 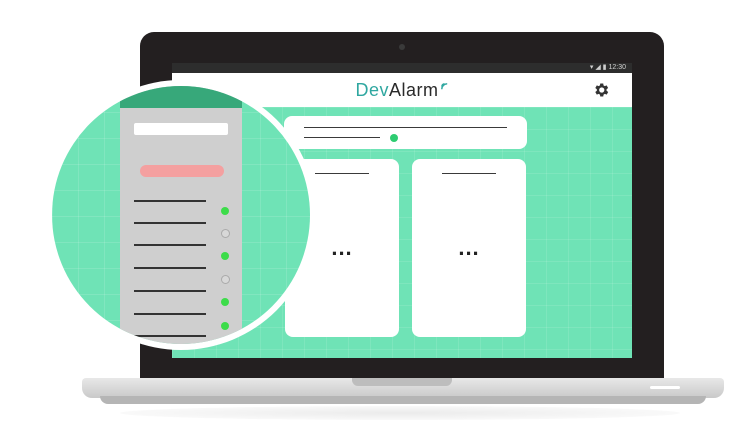 I want to click on panel-input, so click(x=181, y=129).